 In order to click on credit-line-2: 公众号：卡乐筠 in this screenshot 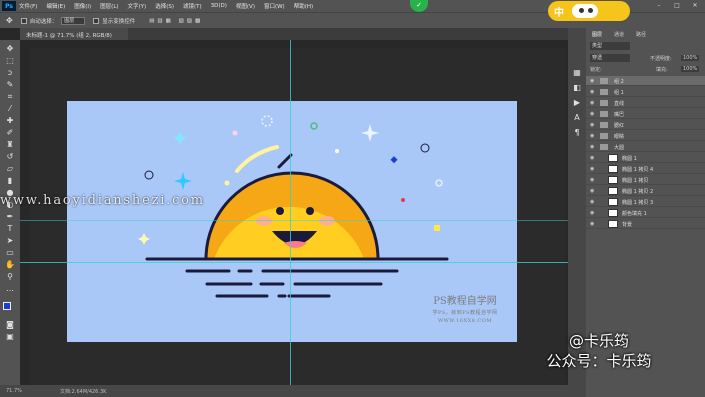, I will do `click(599, 361)`.